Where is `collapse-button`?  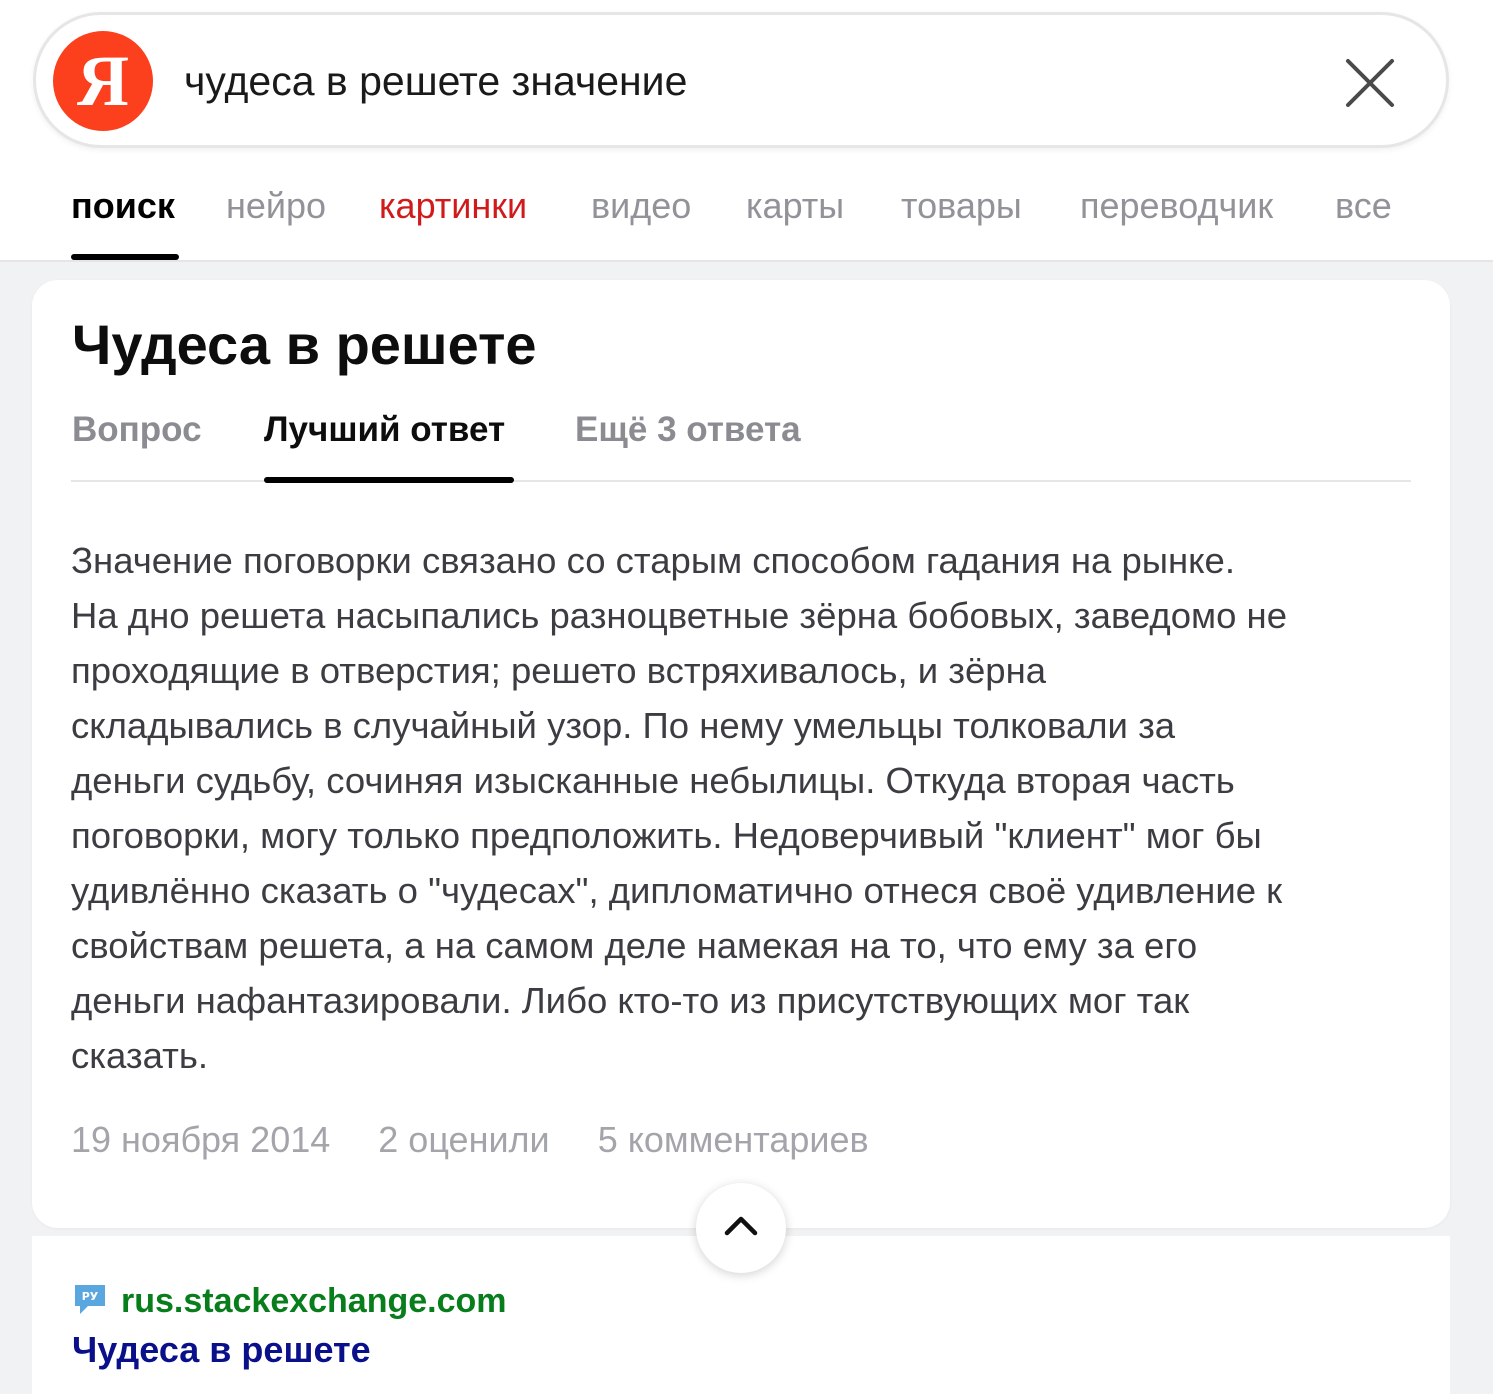 collapse-button is located at coordinates (741, 1228).